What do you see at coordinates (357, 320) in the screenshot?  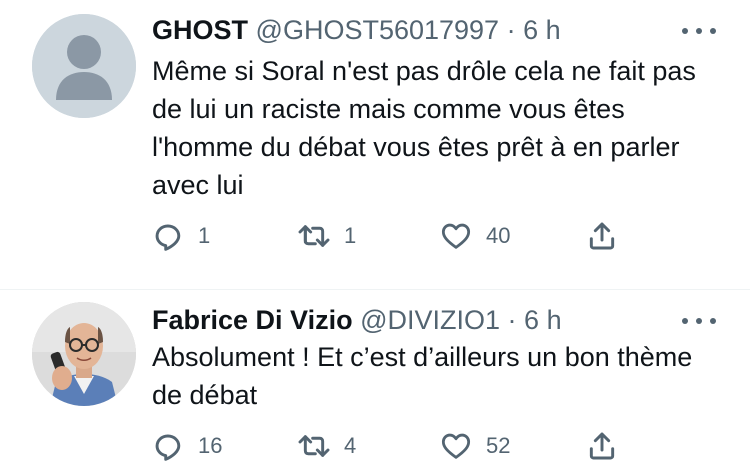 I see `tweet-header: Fabrice Di Vizio @DIVIZIO1 · 6 h` at bounding box center [357, 320].